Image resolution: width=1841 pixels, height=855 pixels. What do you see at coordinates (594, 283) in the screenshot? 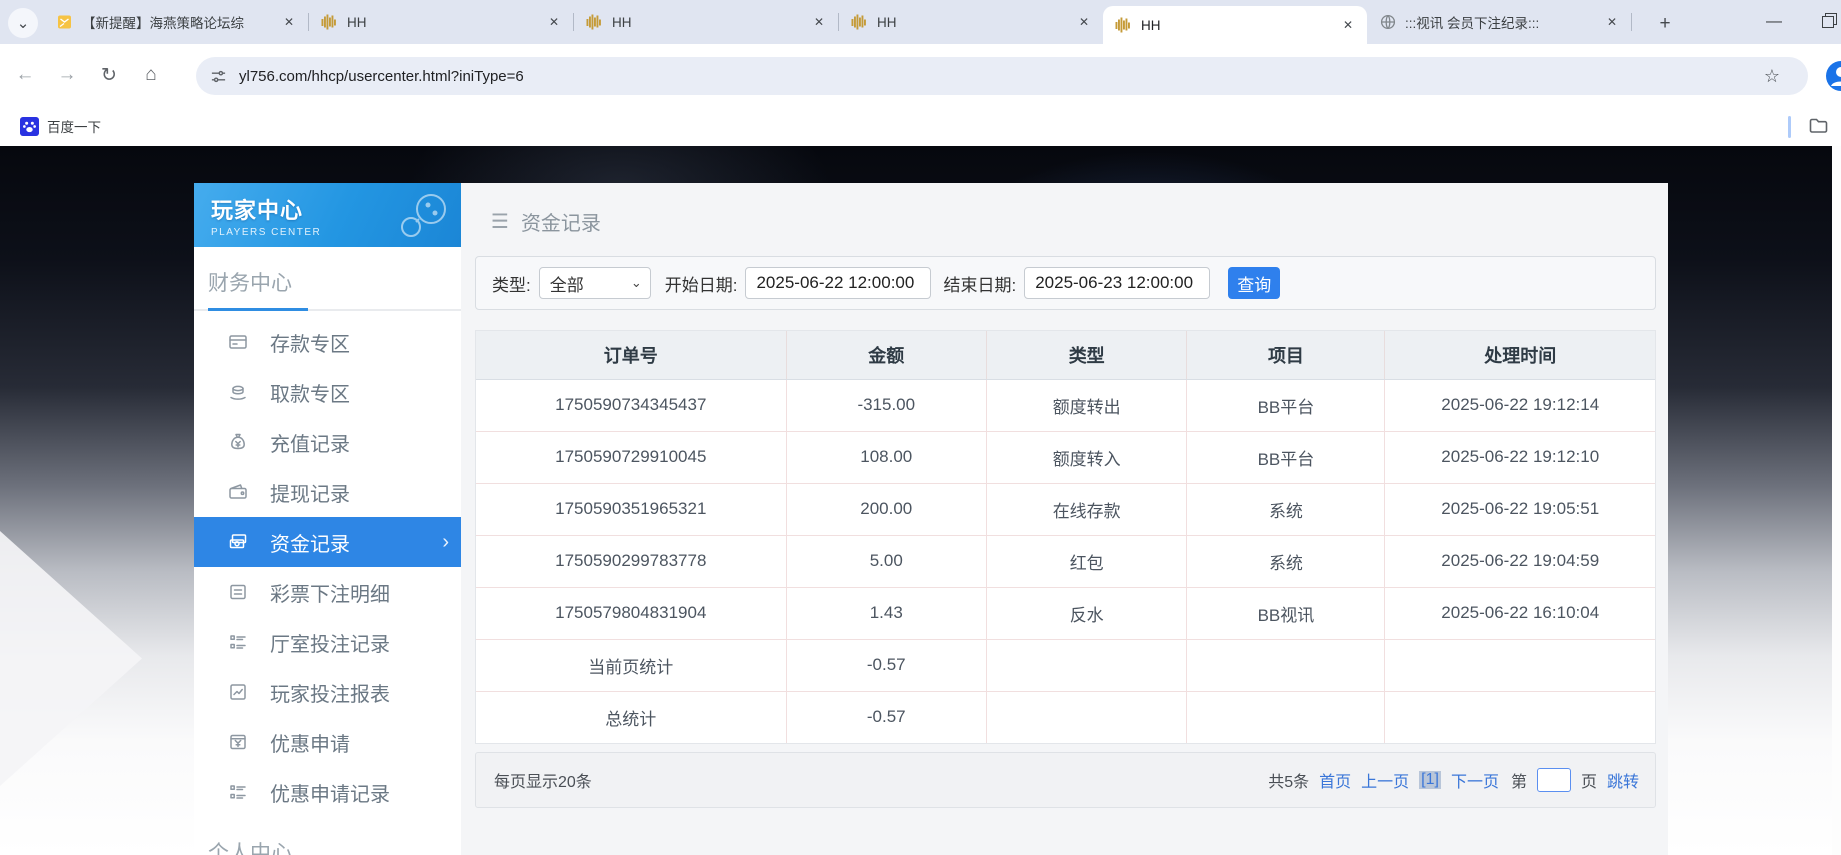
I see `type-select: 全部 ⌄` at bounding box center [594, 283].